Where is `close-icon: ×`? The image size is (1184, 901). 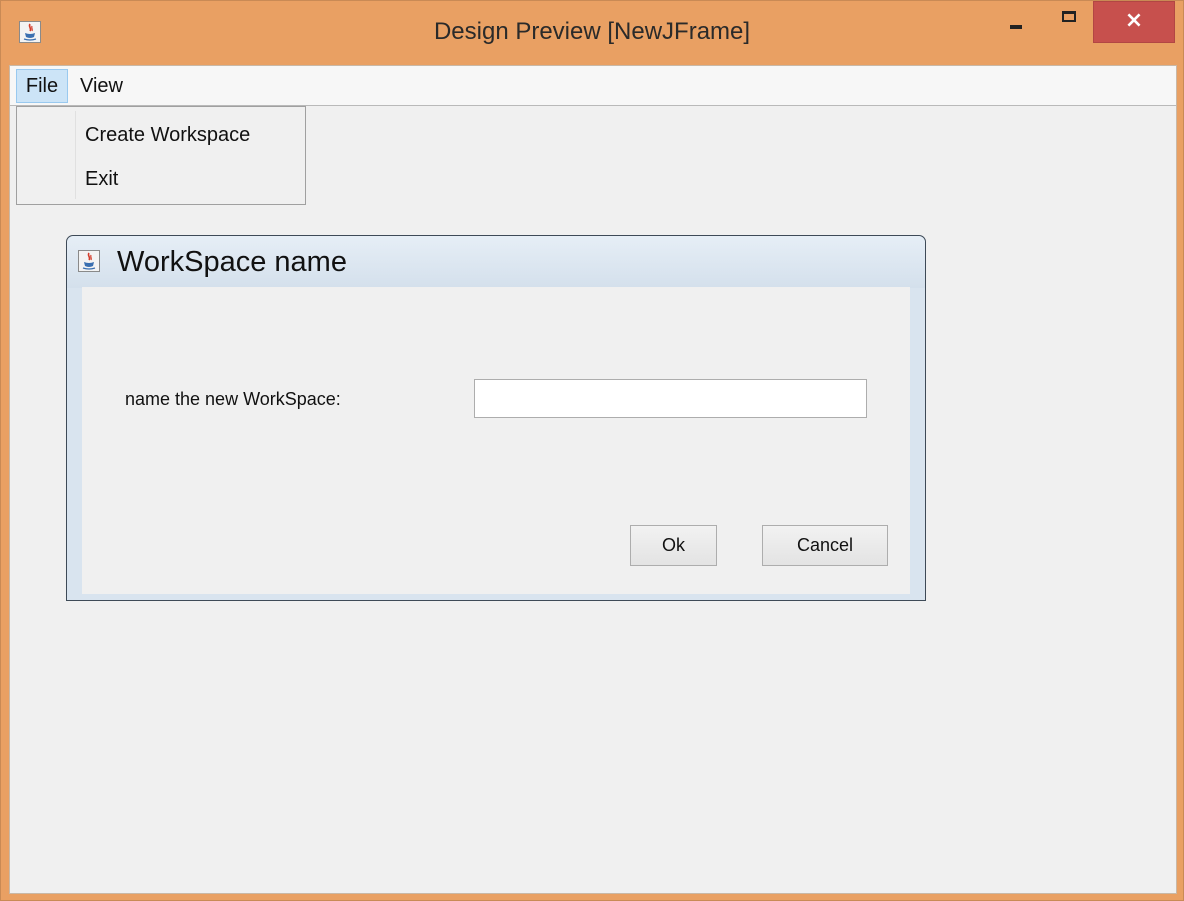
close-icon: × is located at coordinates (1134, 20).